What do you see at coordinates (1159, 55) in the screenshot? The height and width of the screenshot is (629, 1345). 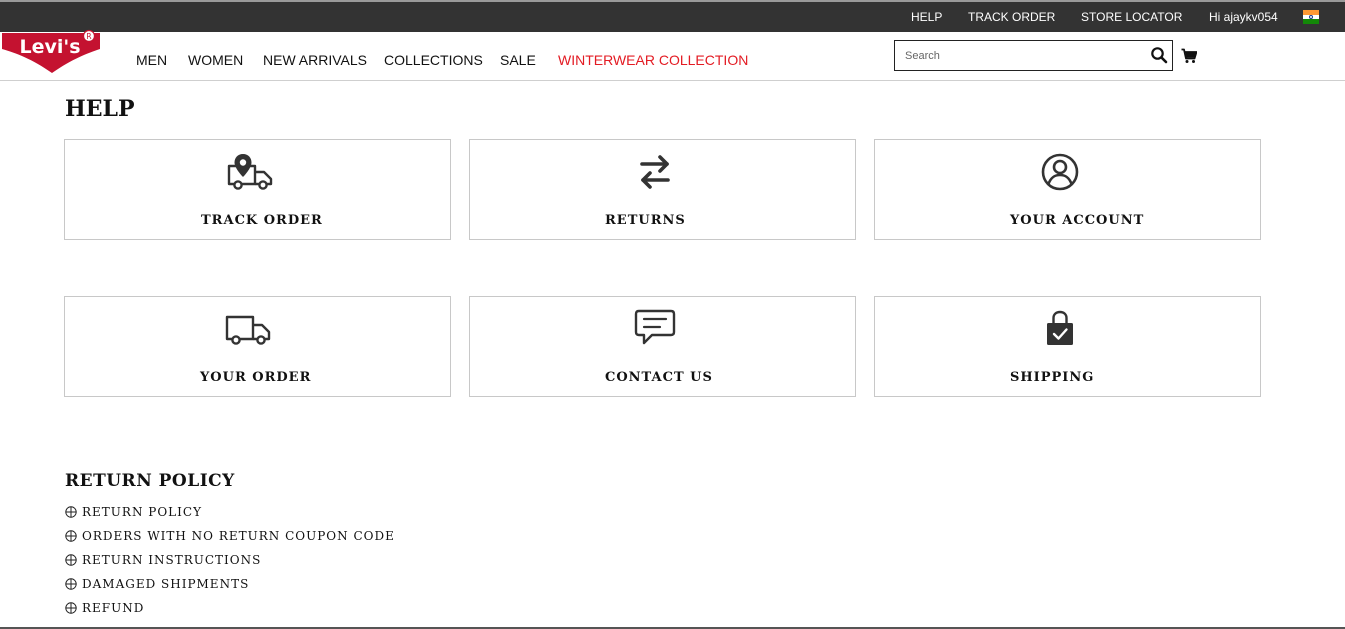 I see `search-icon` at bounding box center [1159, 55].